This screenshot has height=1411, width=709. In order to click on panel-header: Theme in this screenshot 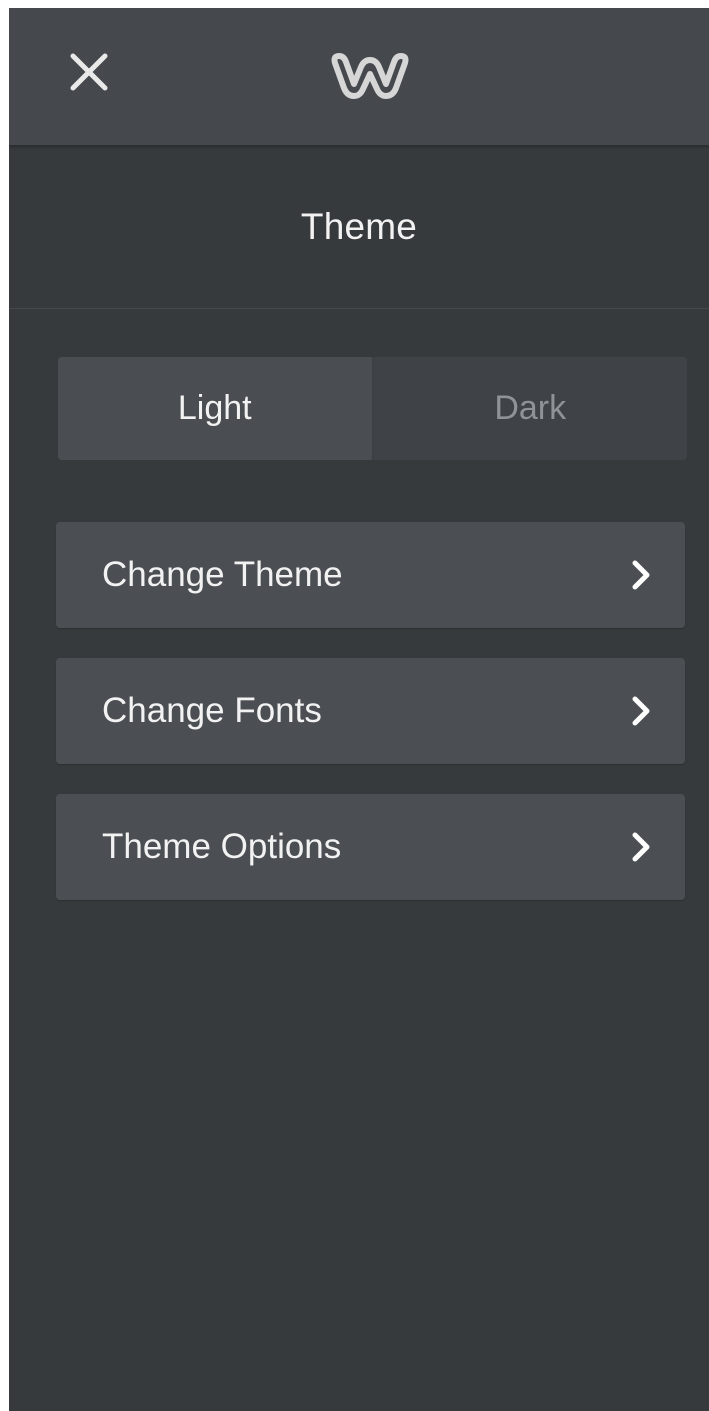, I will do `click(359, 227)`.